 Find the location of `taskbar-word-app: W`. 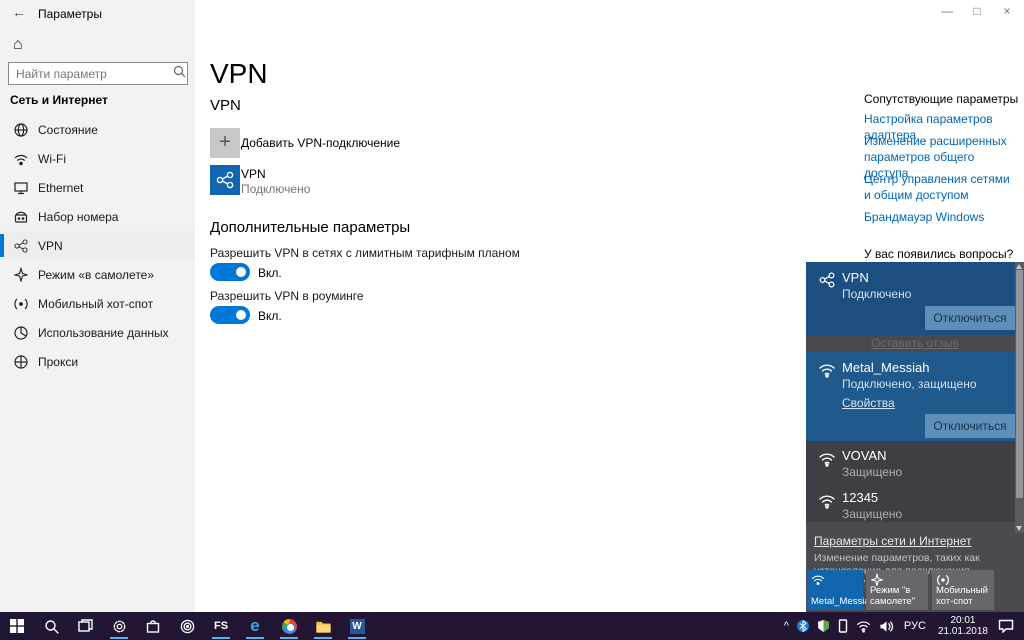

taskbar-word-app: W is located at coordinates (357, 626).